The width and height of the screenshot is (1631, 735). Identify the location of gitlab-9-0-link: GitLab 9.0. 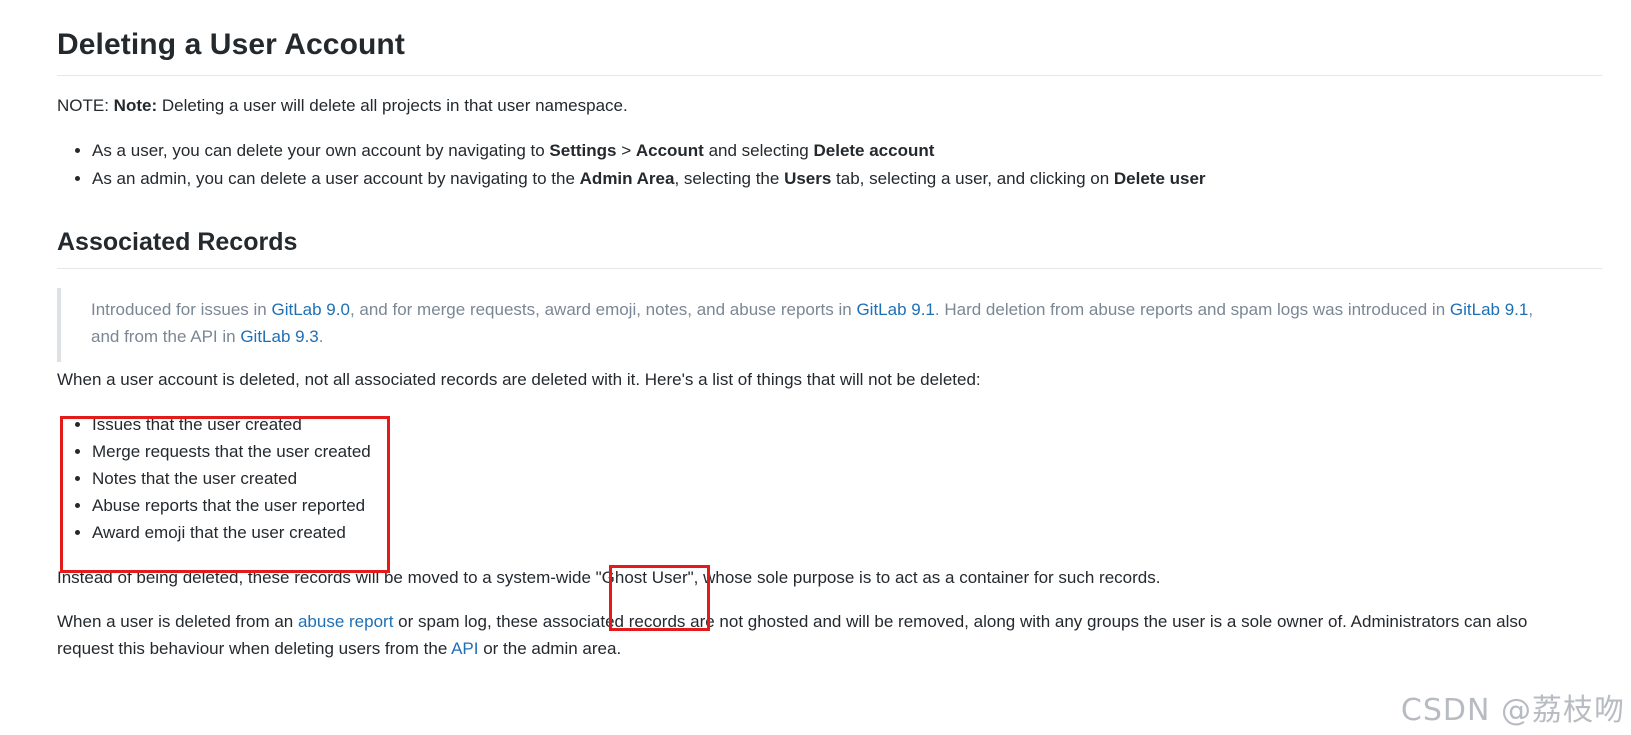
(310, 309).